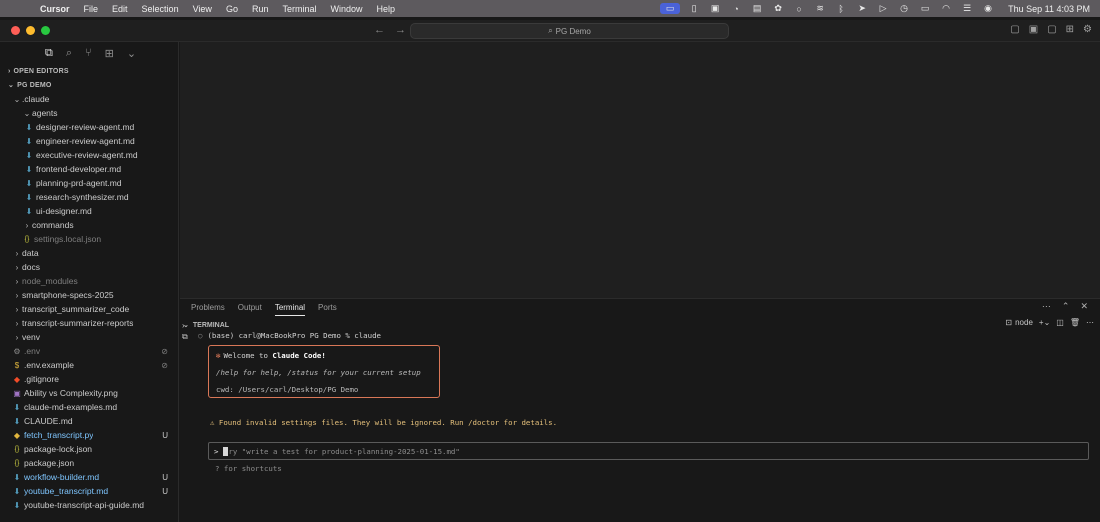  Describe the element at coordinates (89, 99) in the screenshot. I see `folder-item: ⌄ .claude` at that location.